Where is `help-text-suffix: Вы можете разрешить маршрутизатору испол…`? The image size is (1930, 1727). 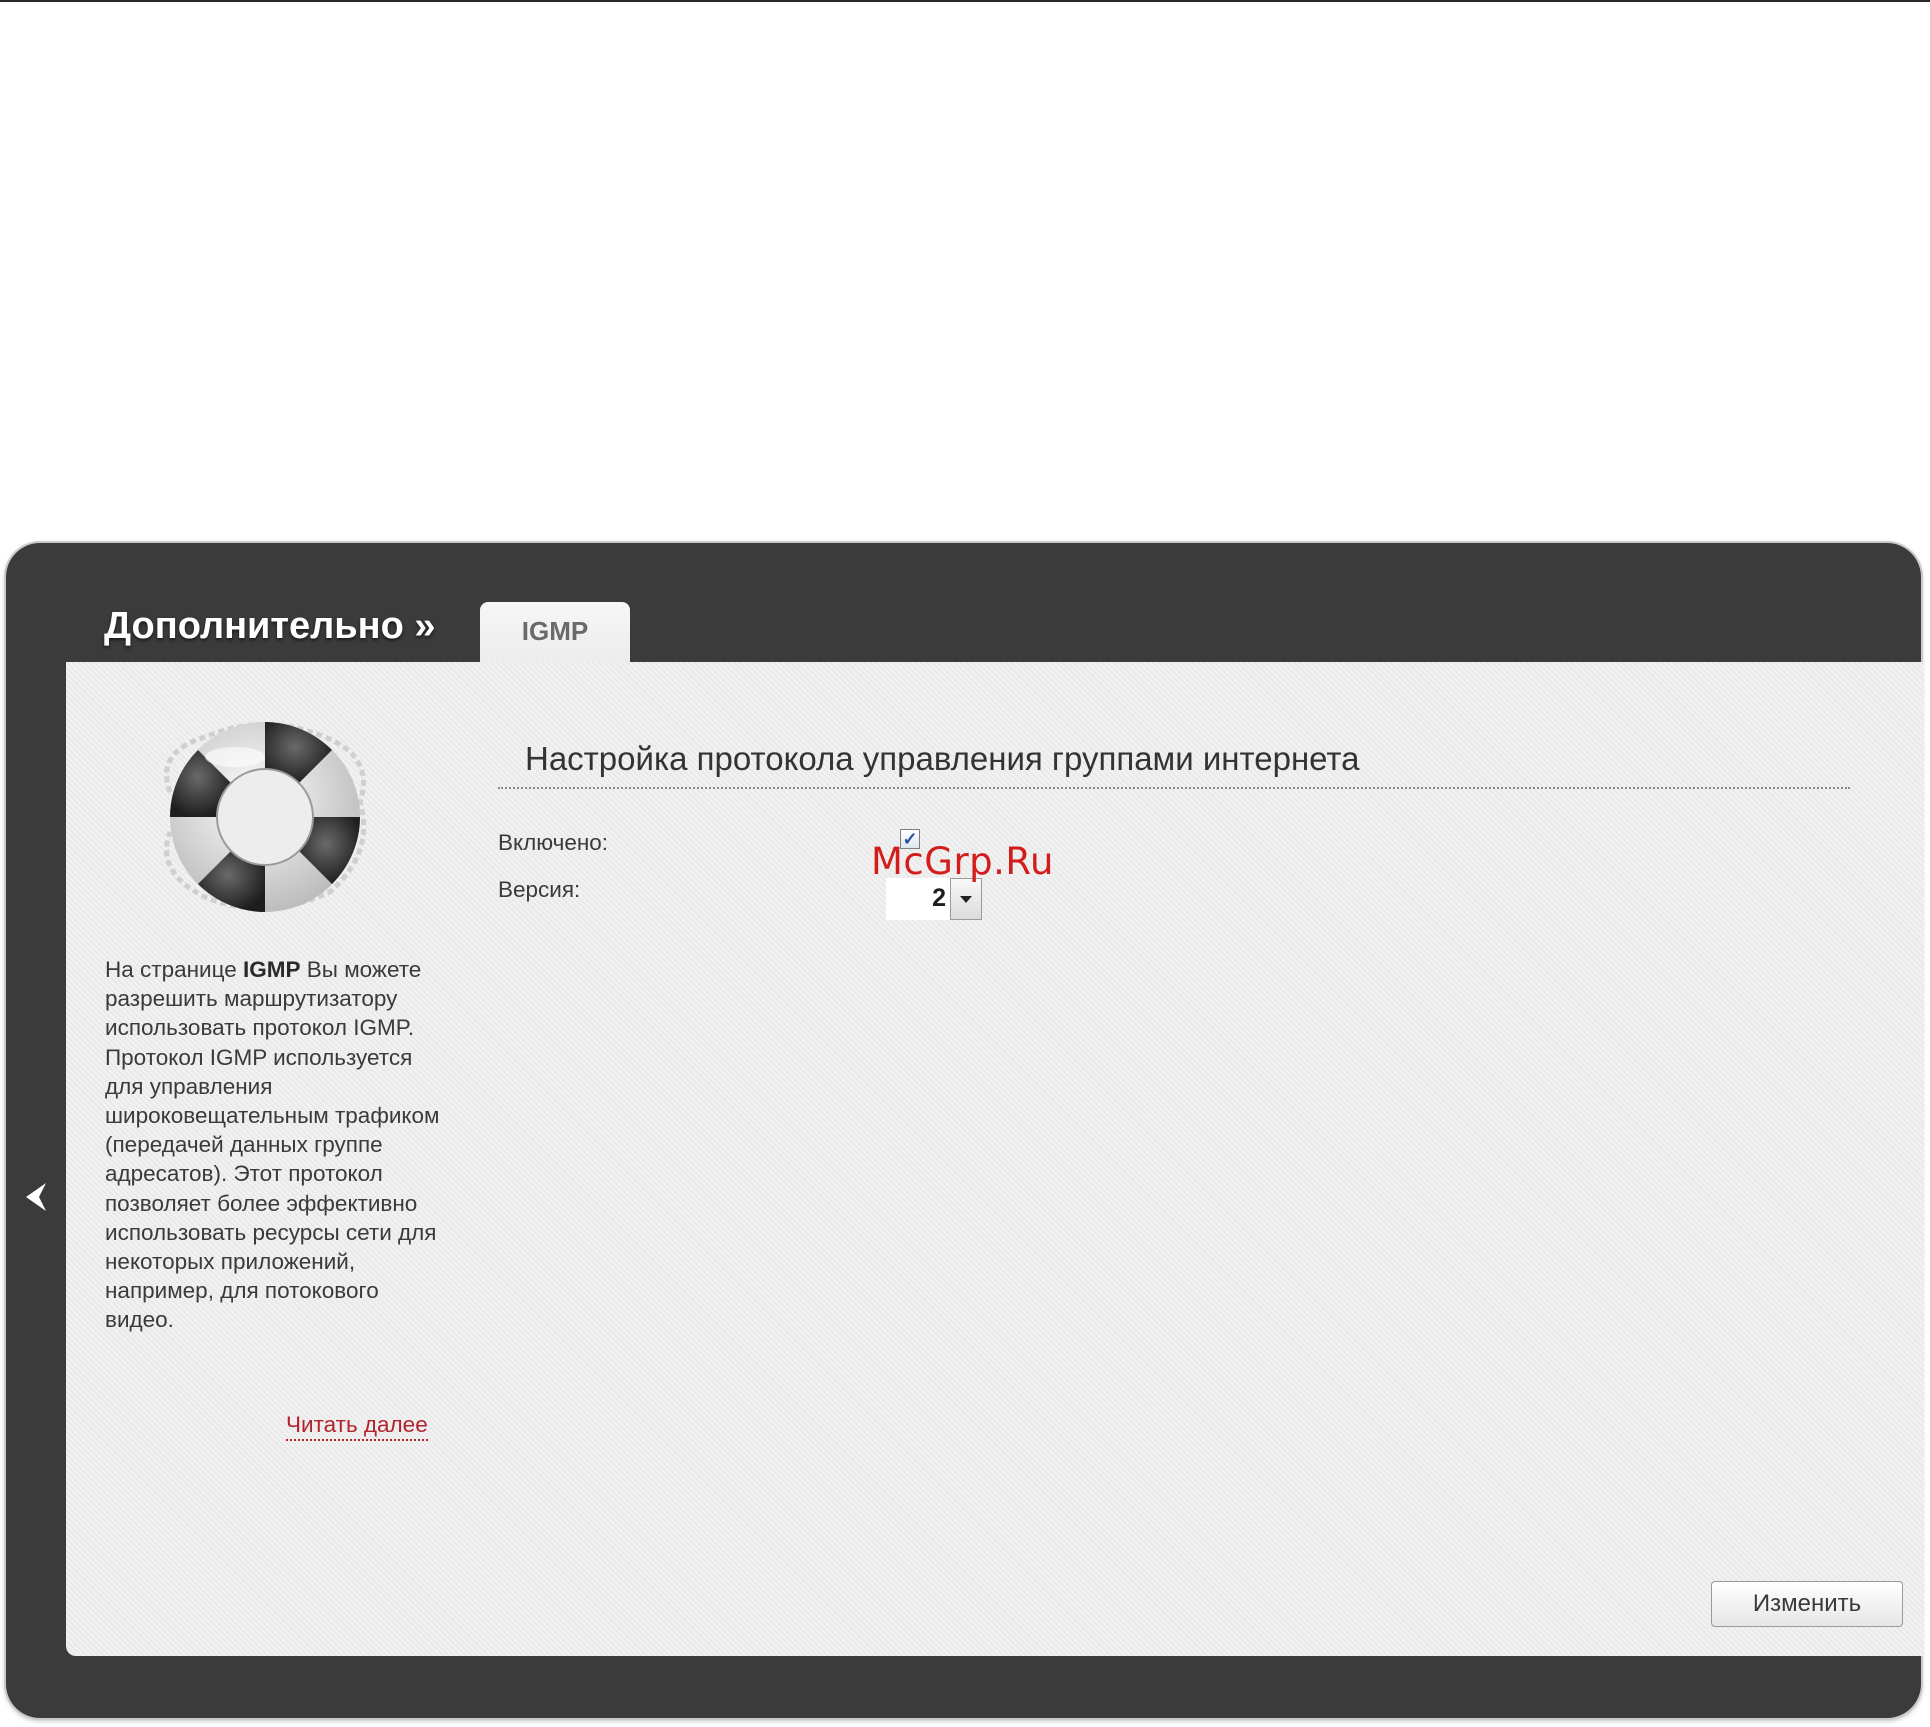
help-text-suffix: Вы можете разрешить маршрутизатору испол… is located at coordinates (272, 1145).